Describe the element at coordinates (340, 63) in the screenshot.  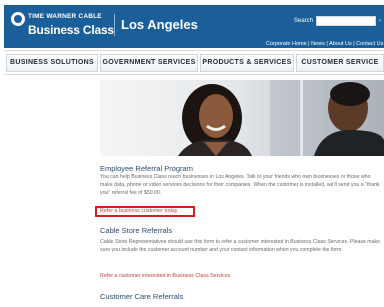
I see `tab-customer-service: CUSTOMER SERVICE` at that location.